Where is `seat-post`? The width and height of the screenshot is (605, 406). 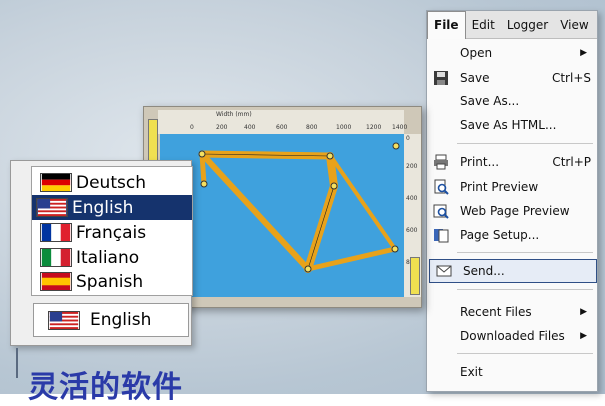 seat-post is located at coordinates (203, 169).